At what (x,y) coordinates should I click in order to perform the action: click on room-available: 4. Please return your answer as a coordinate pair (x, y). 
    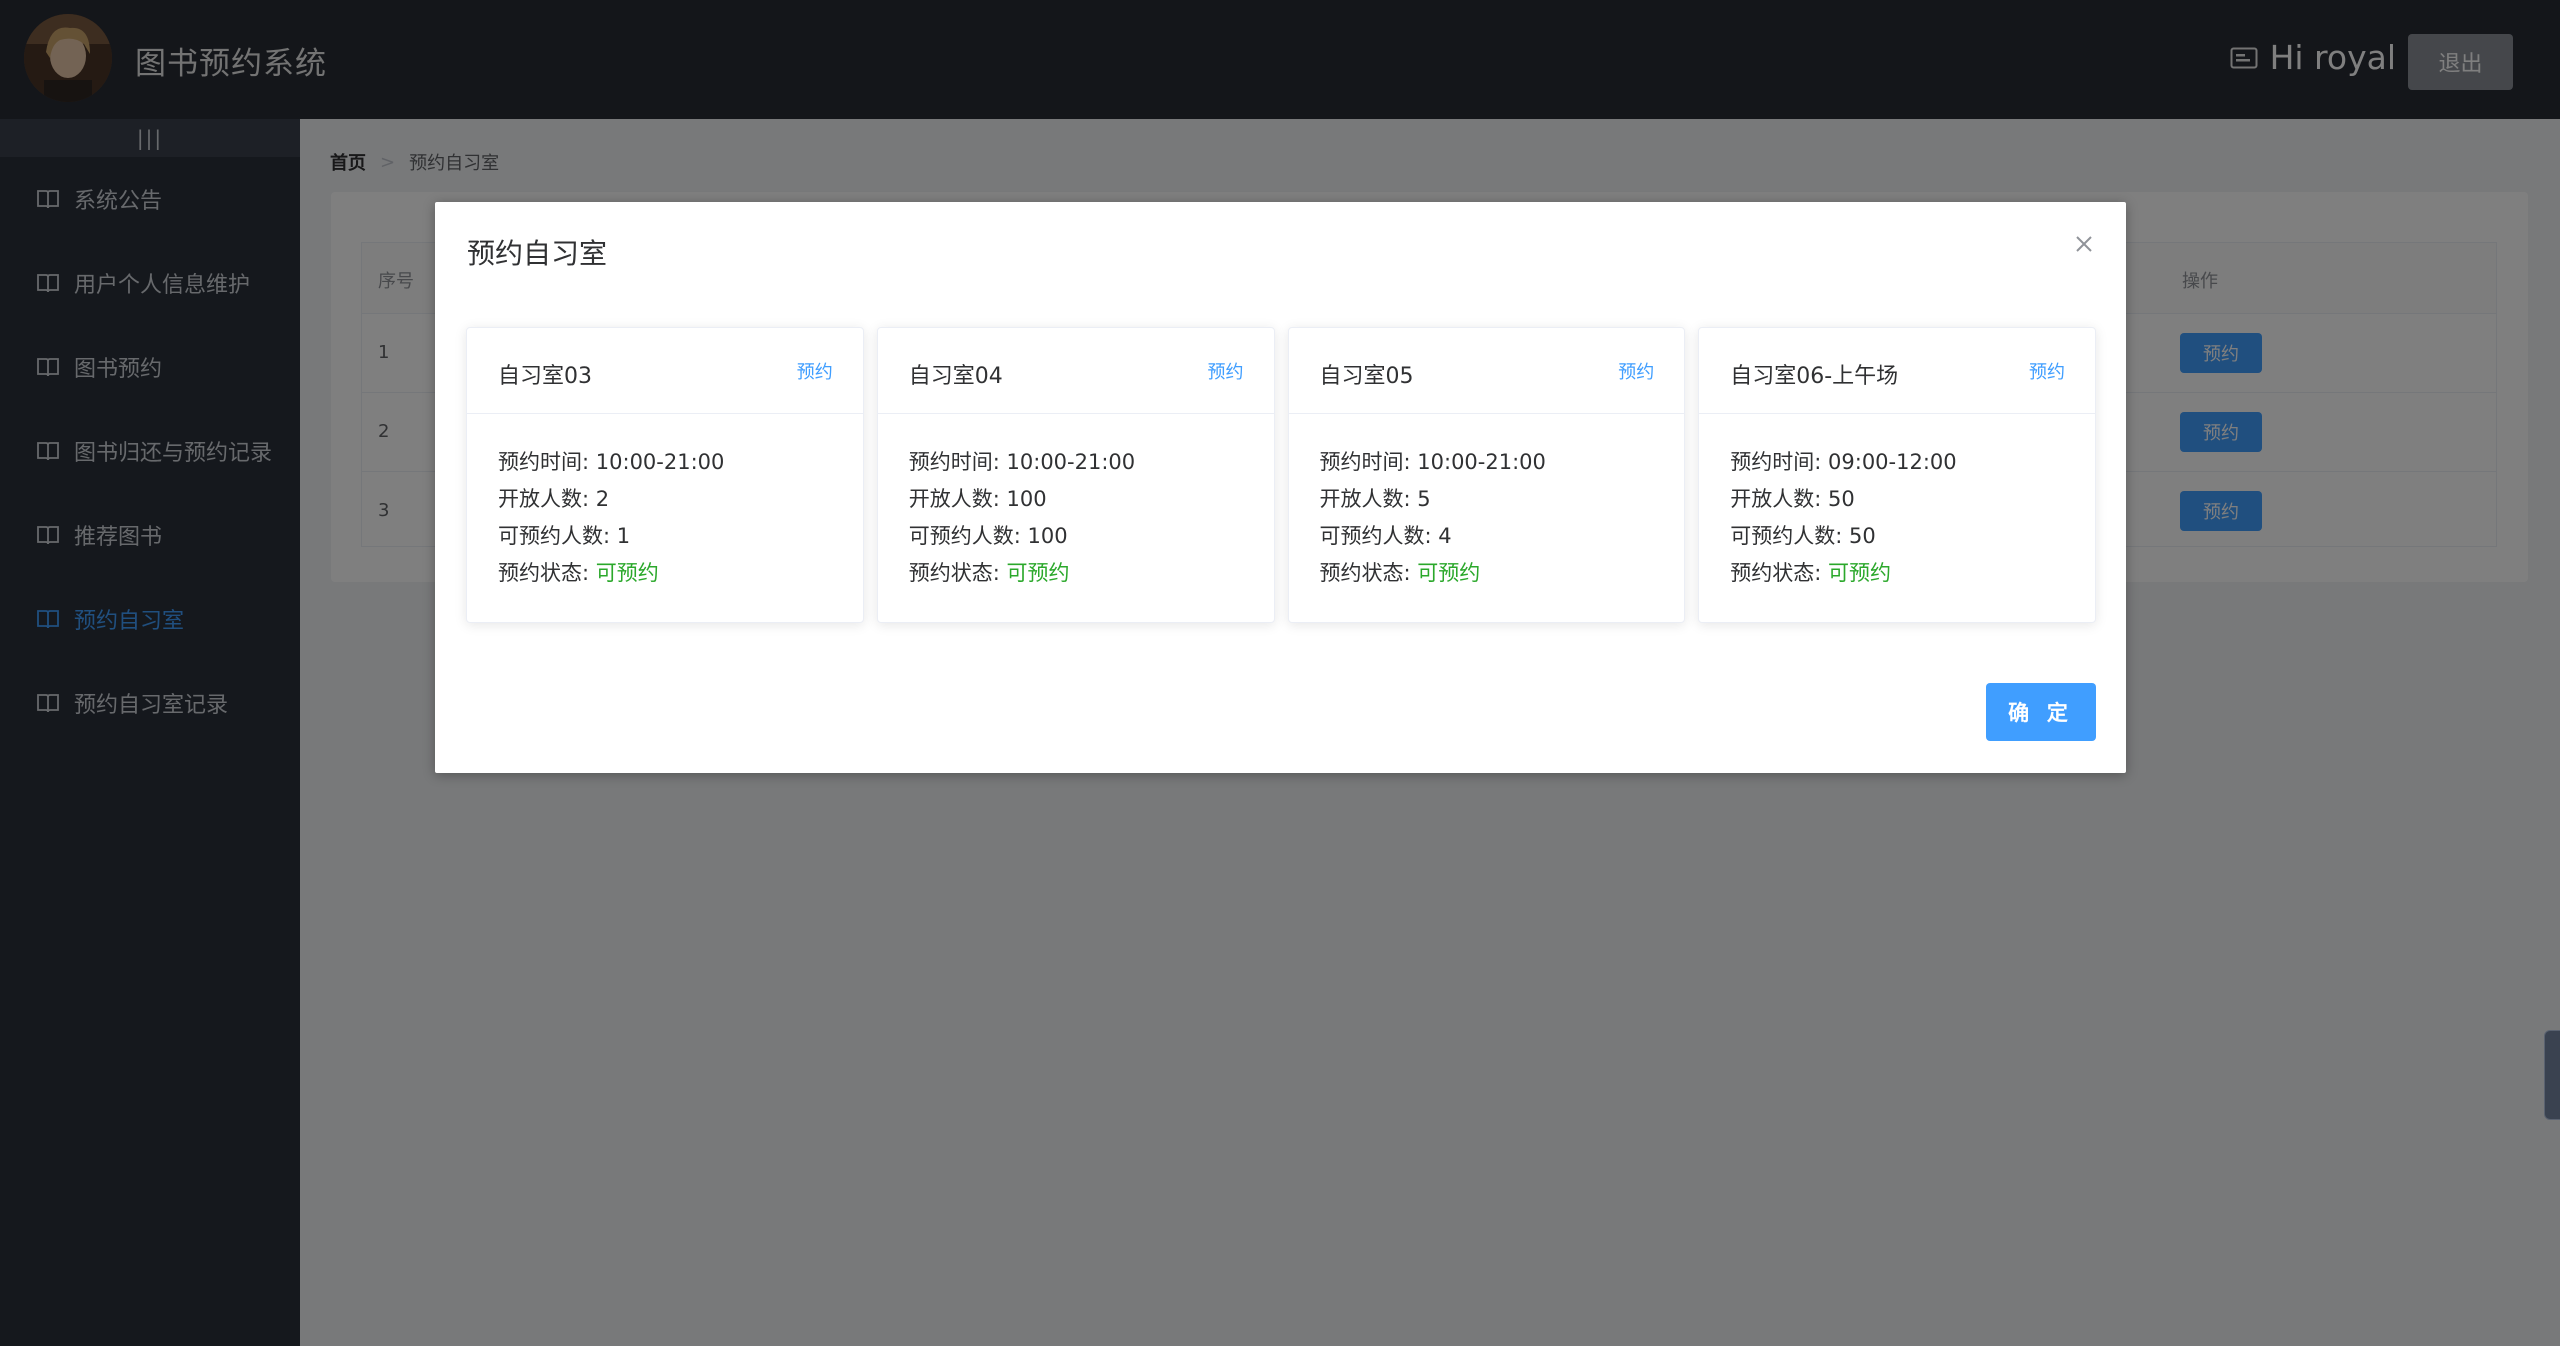
    Looking at the image, I should click on (1445, 536).